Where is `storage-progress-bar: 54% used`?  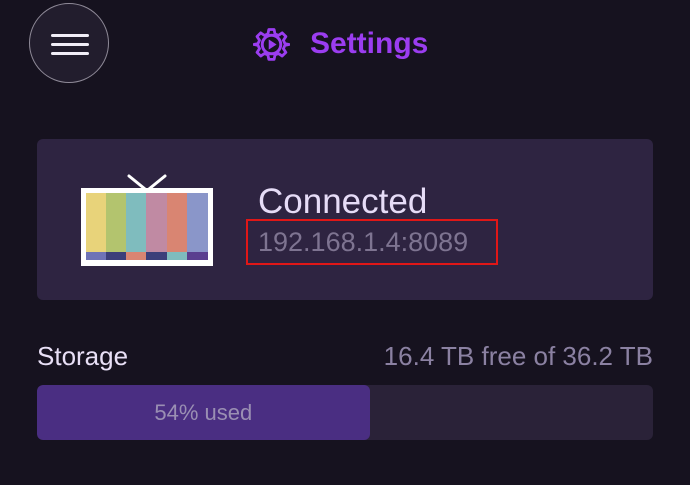 storage-progress-bar: 54% used is located at coordinates (345, 412).